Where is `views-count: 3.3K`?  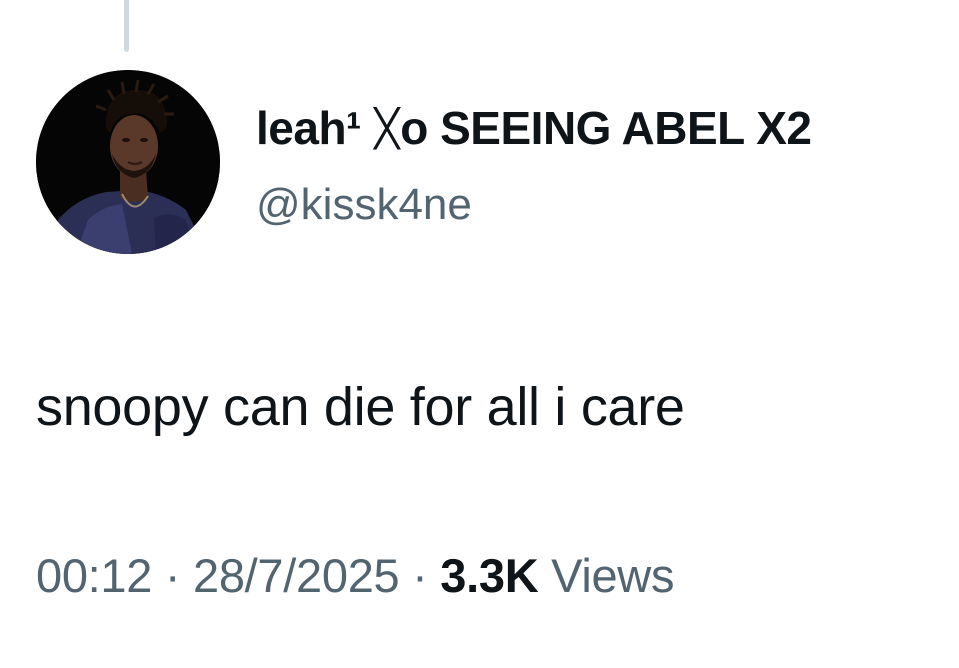
views-count: 3.3K is located at coordinates (489, 575).